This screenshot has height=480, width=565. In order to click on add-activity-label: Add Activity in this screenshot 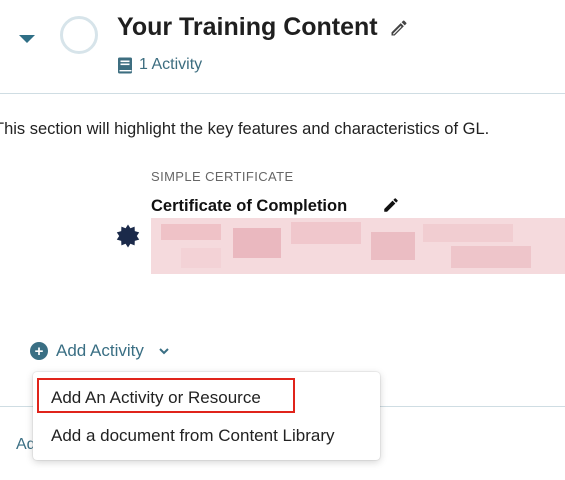, I will do `click(100, 350)`.